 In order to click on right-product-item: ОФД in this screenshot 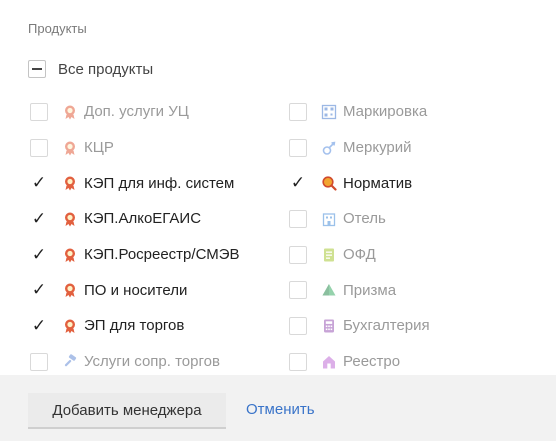, I will do `click(359, 255)`.